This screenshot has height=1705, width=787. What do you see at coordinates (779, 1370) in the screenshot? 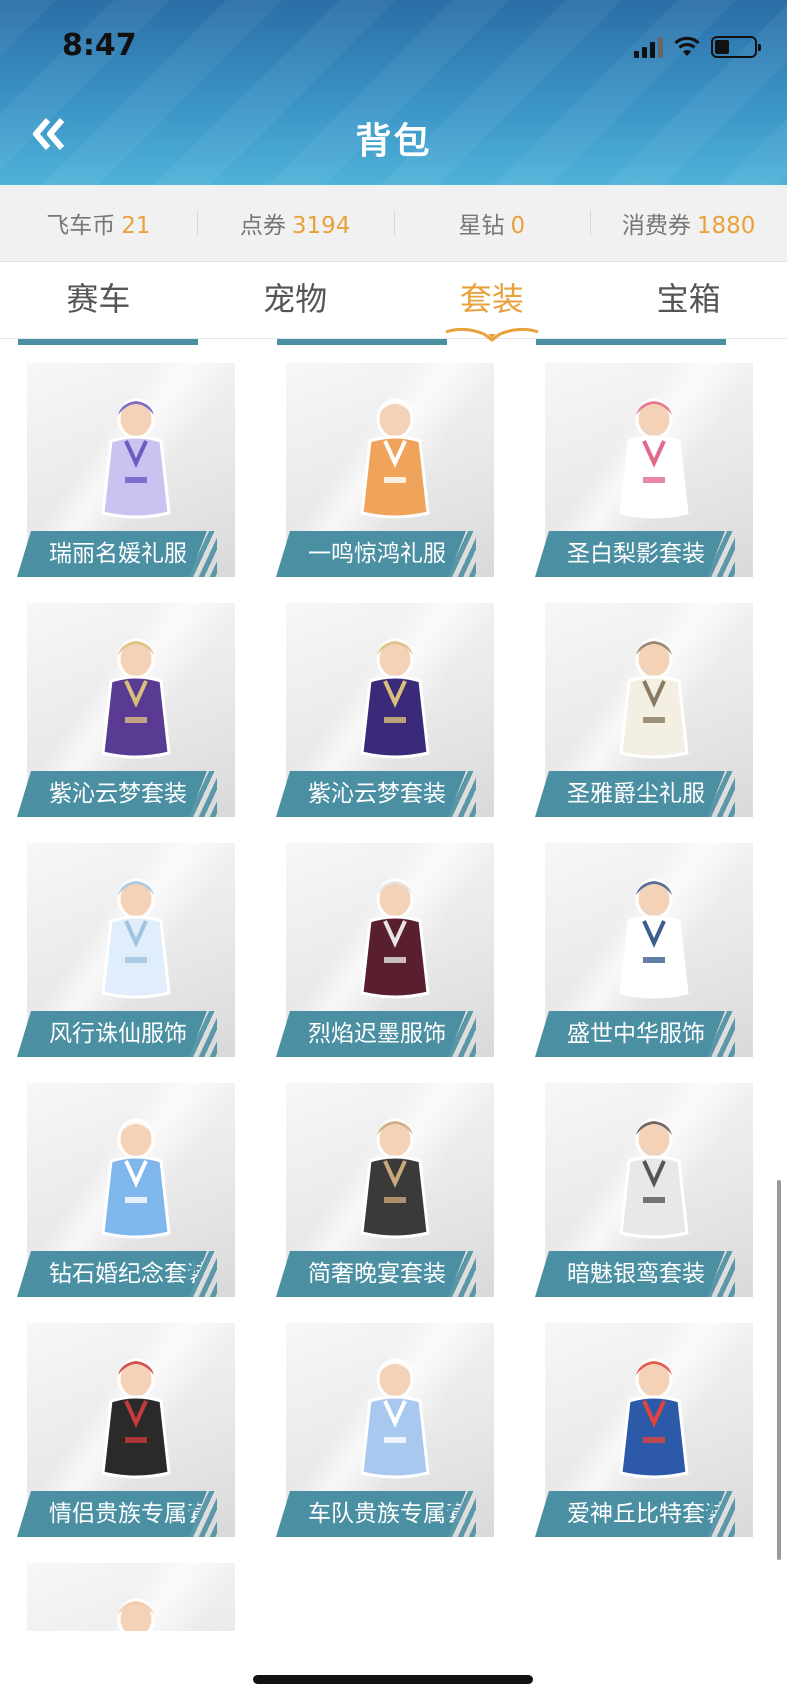
I see `scrollbar` at bounding box center [779, 1370].